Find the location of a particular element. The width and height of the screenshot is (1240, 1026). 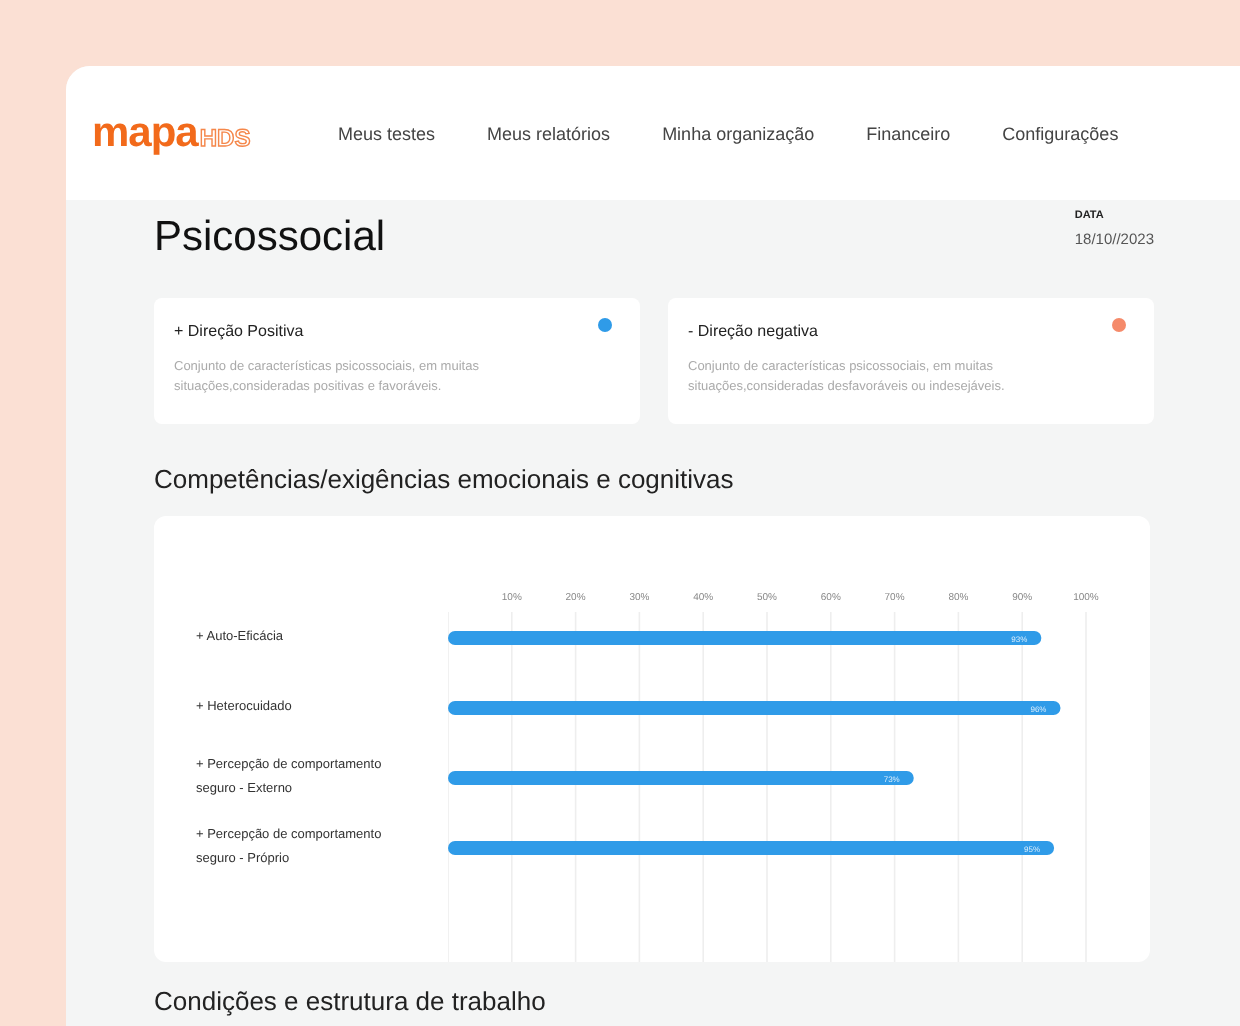

legend-title: + Direção Positiva is located at coordinates (239, 331).